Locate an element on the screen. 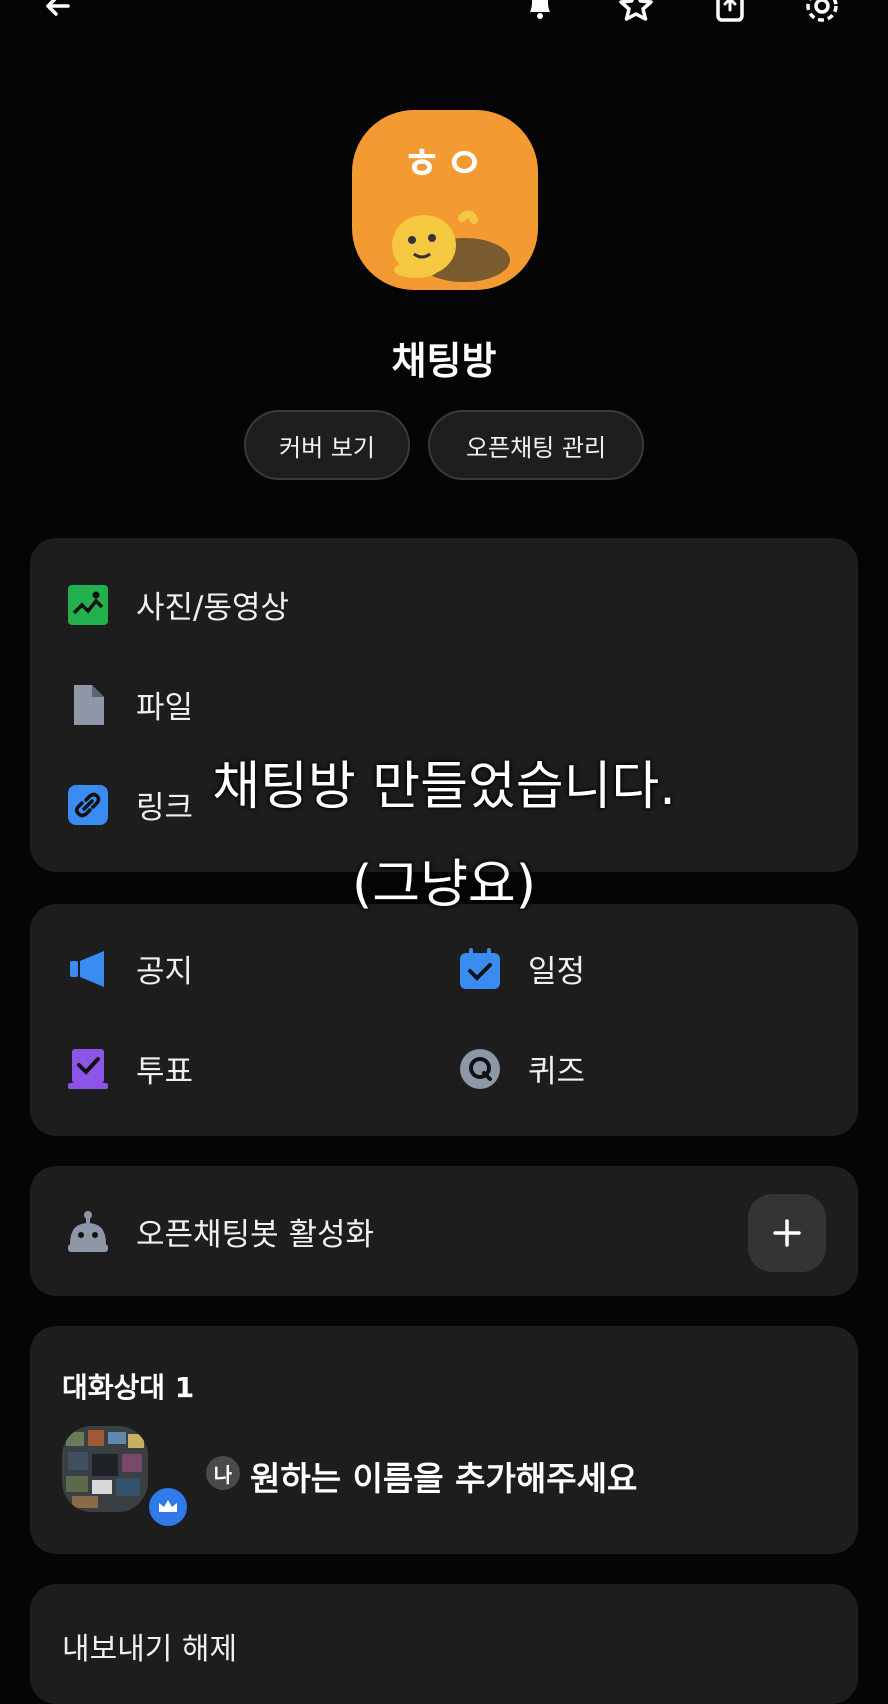  export-disable-label: 내보내기 해제 is located at coordinates (150, 1649).